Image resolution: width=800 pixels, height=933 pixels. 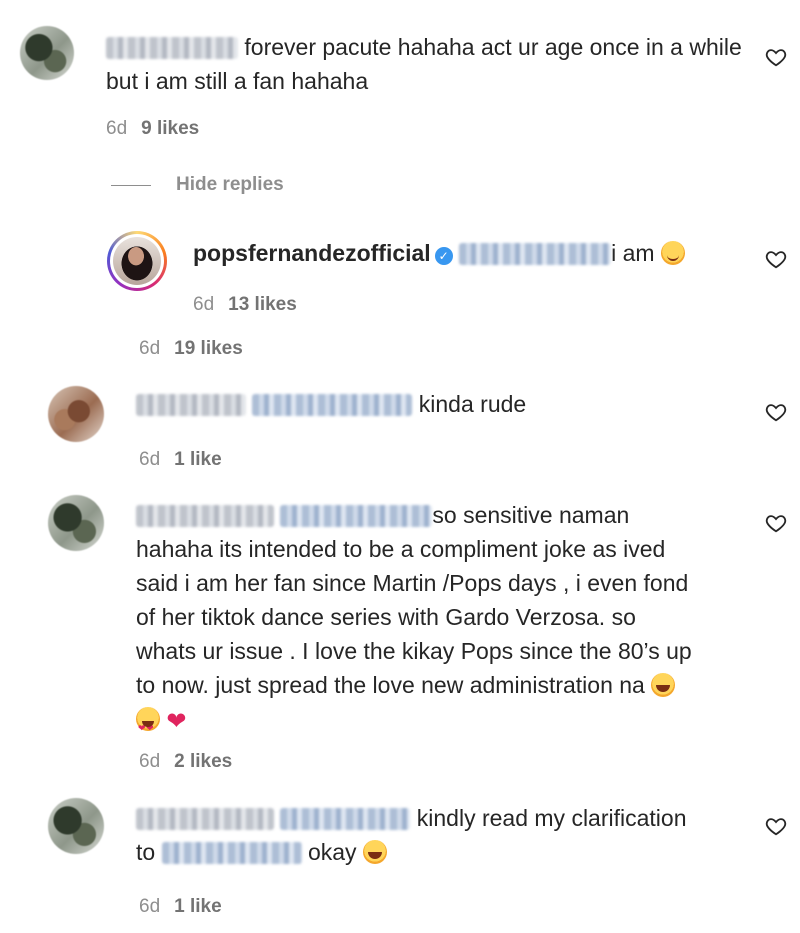 I want to click on like-count: 9 likes, so click(x=170, y=128).